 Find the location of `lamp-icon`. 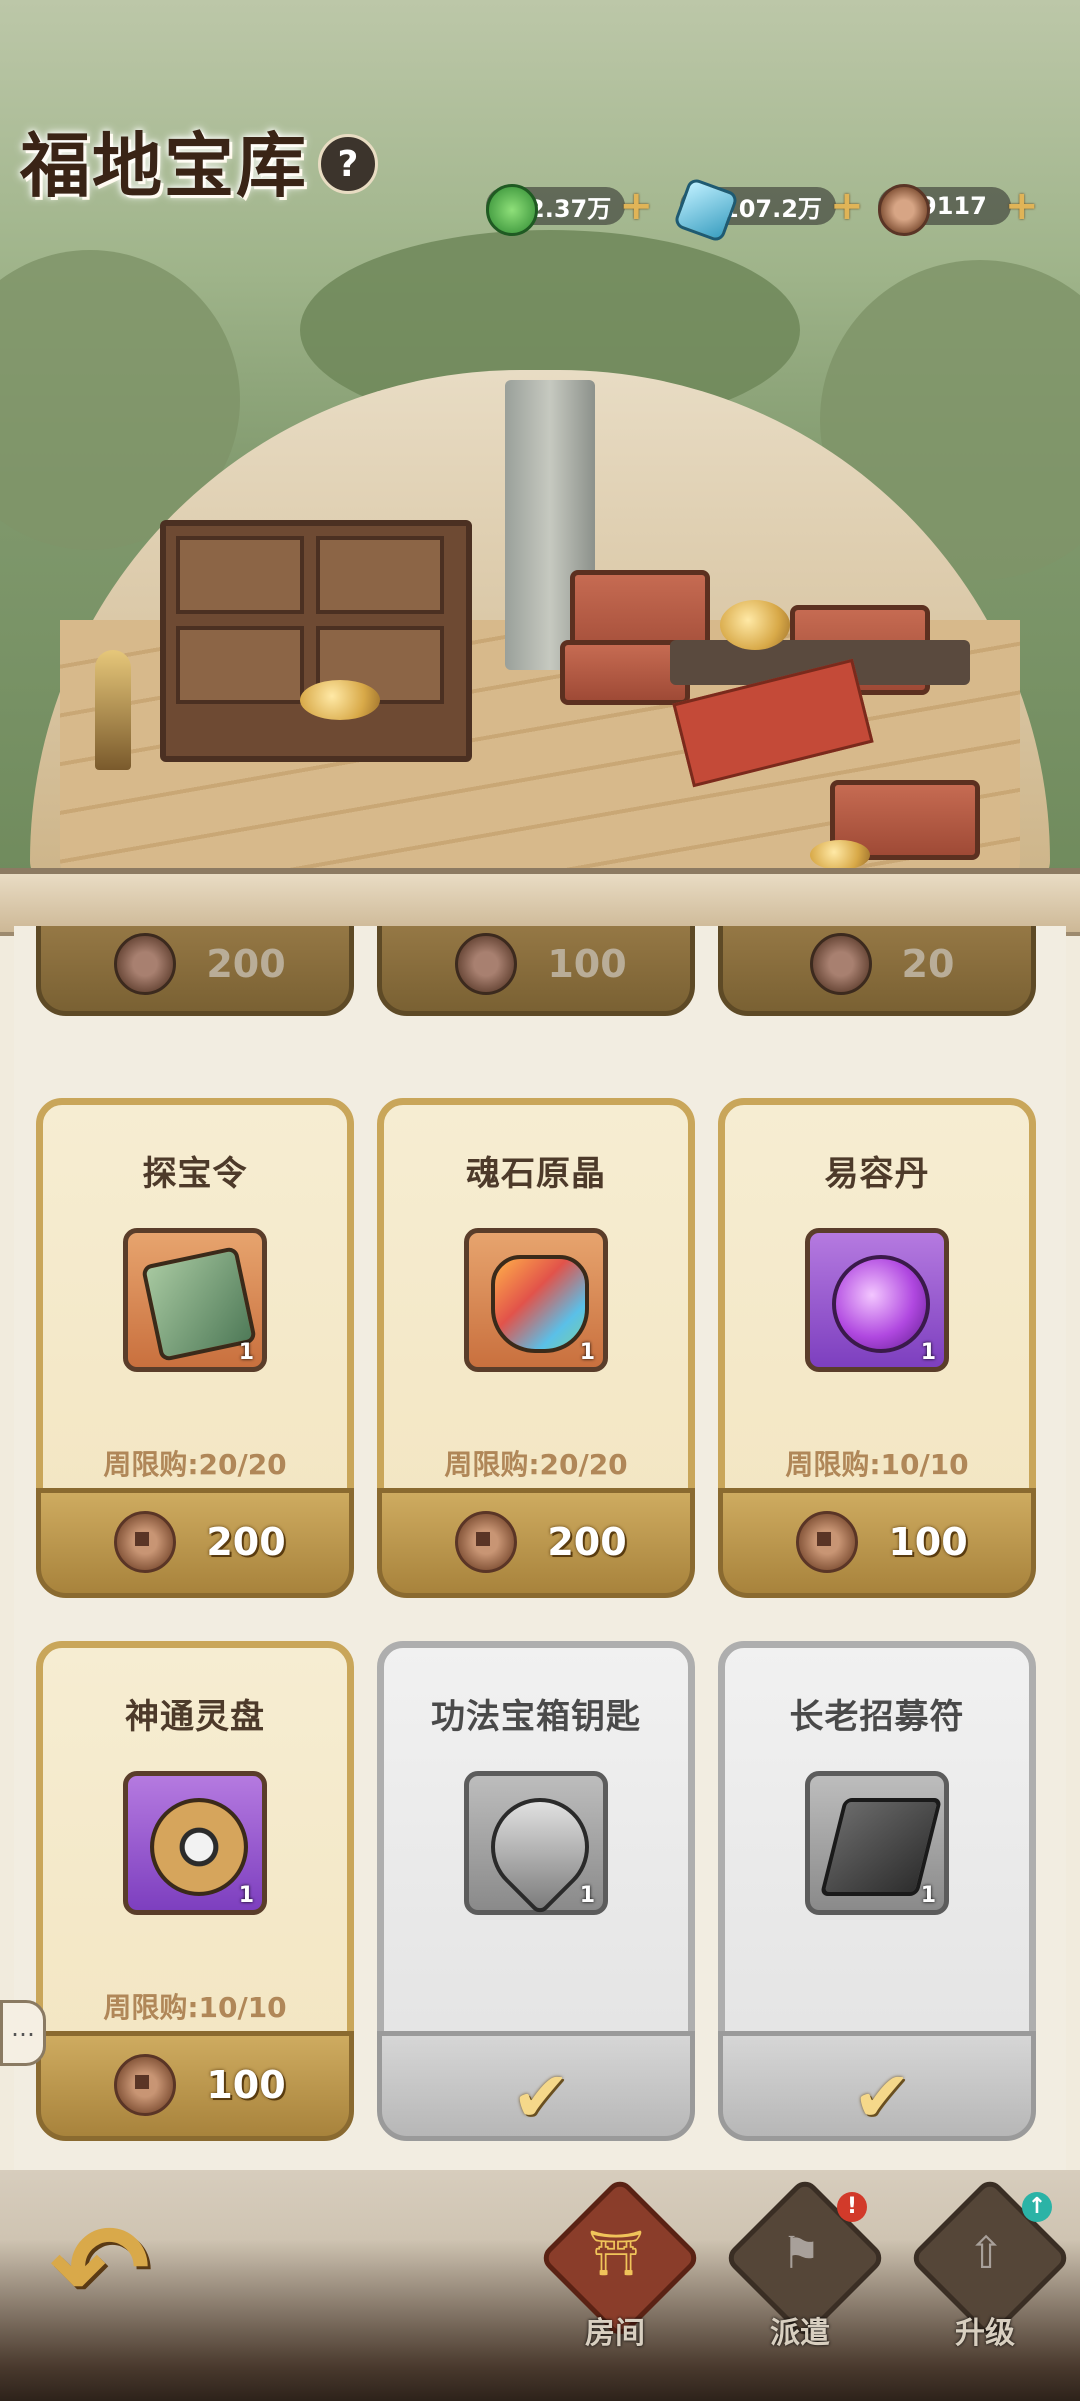

lamp-icon is located at coordinates (113, 710).